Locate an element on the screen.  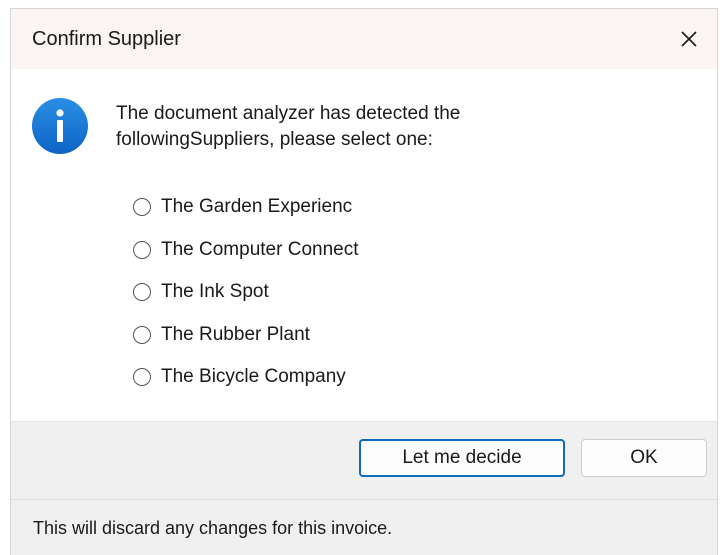
supplier-option-label: The Rubber Plant is located at coordinates (235, 334).